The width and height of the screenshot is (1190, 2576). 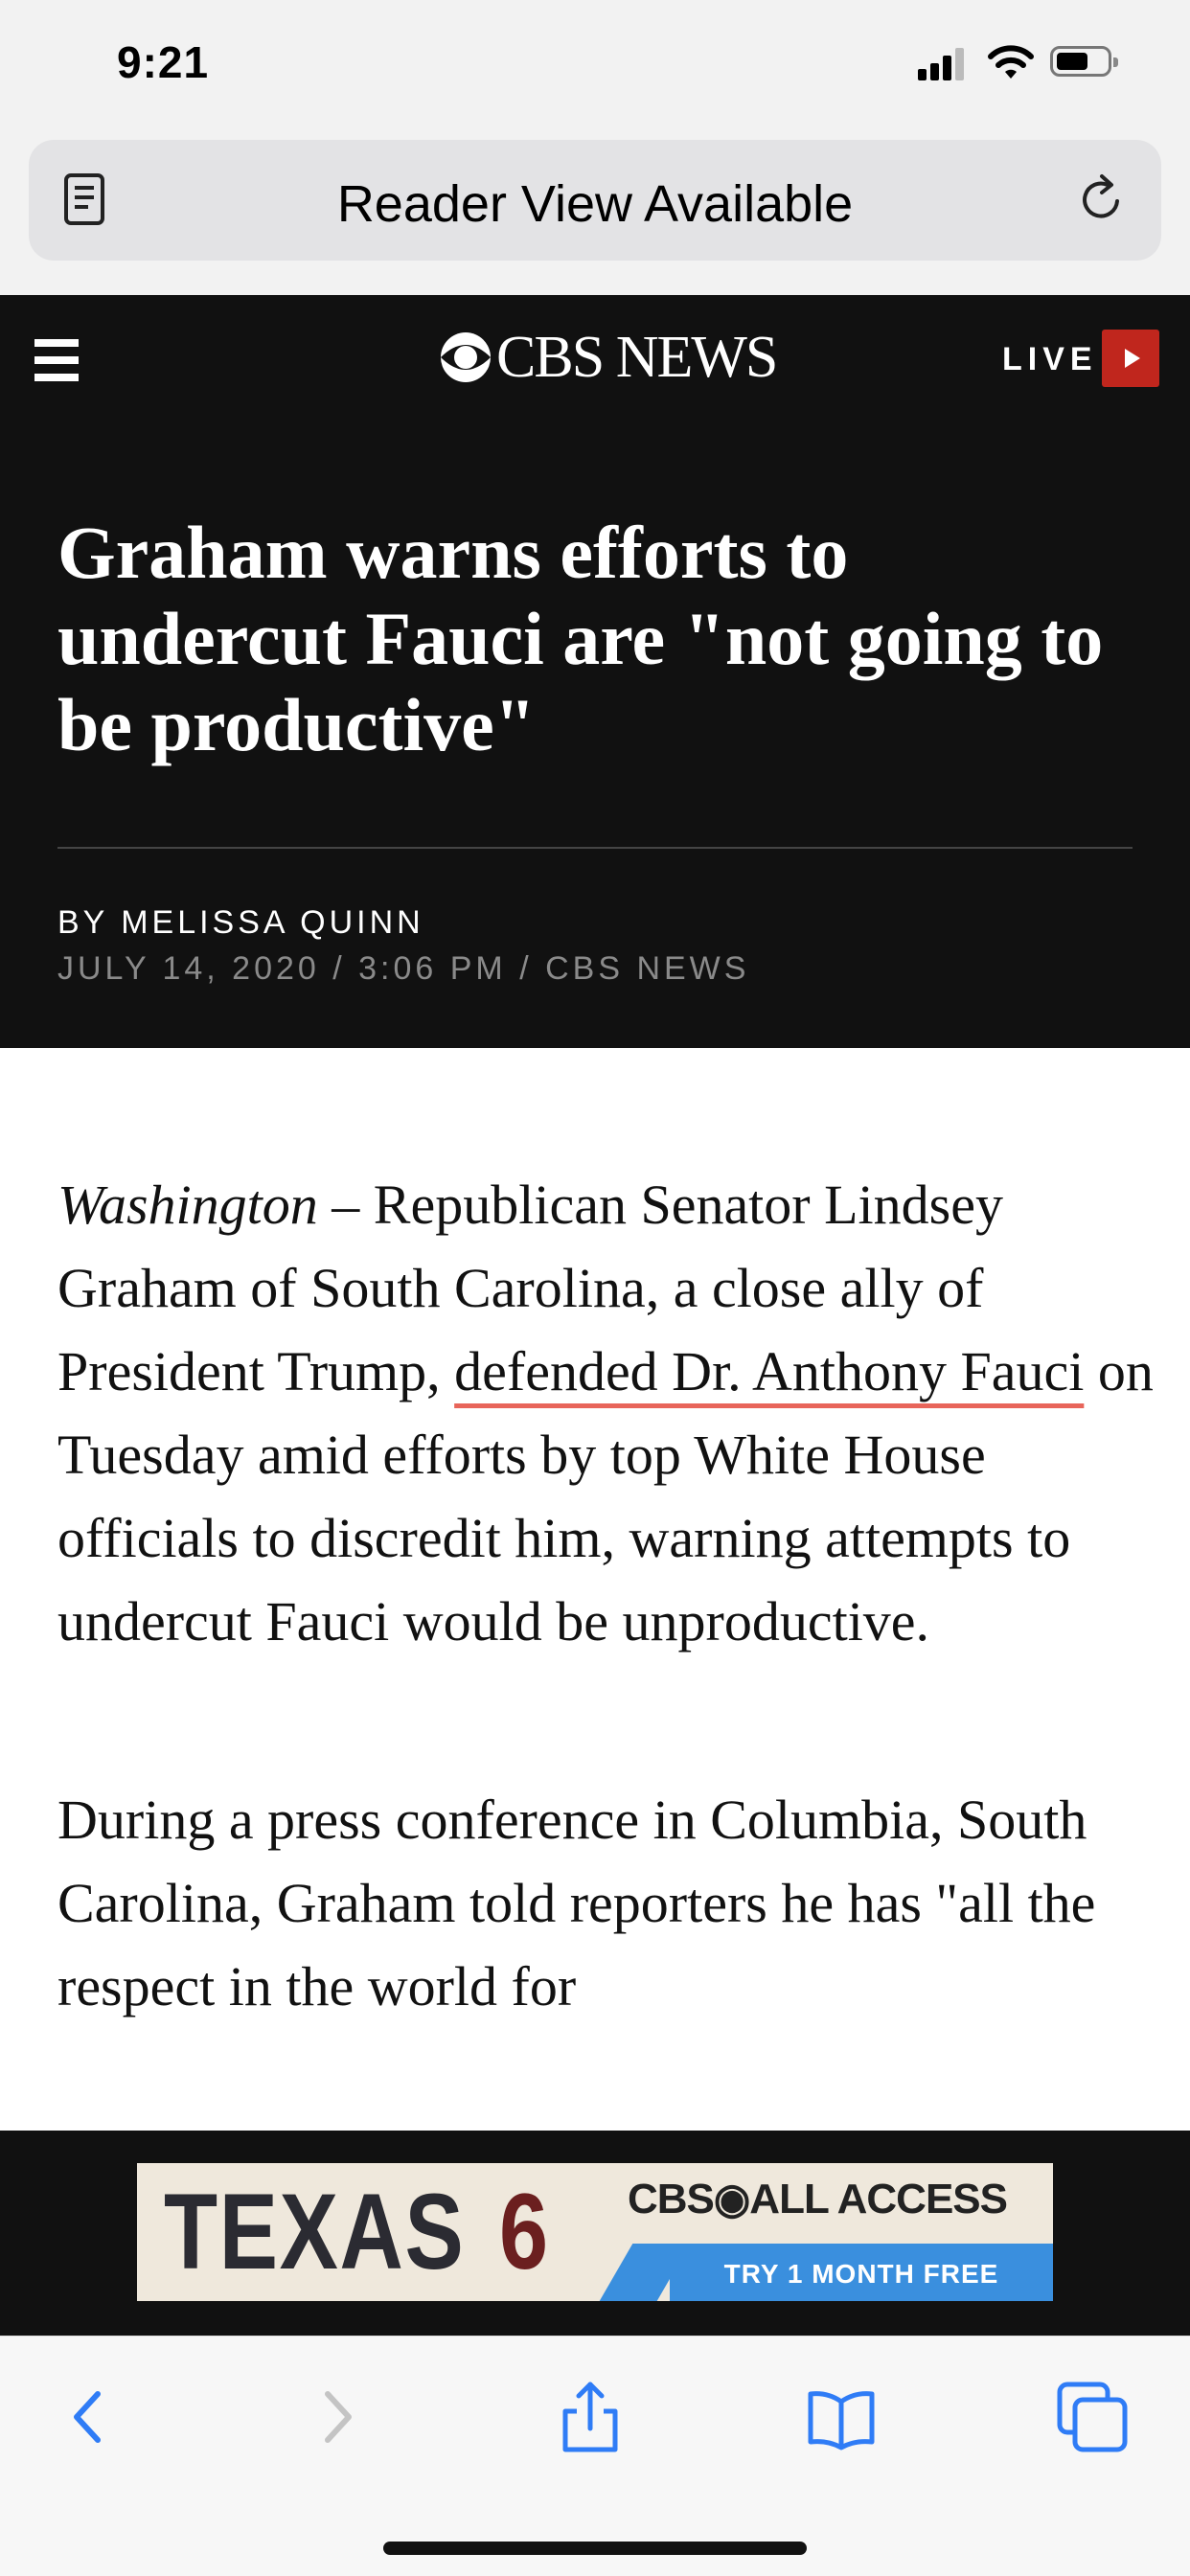 What do you see at coordinates (1131, 359) in the screenshot?
I see `live-play-button` at bounding box center [1131, 359].